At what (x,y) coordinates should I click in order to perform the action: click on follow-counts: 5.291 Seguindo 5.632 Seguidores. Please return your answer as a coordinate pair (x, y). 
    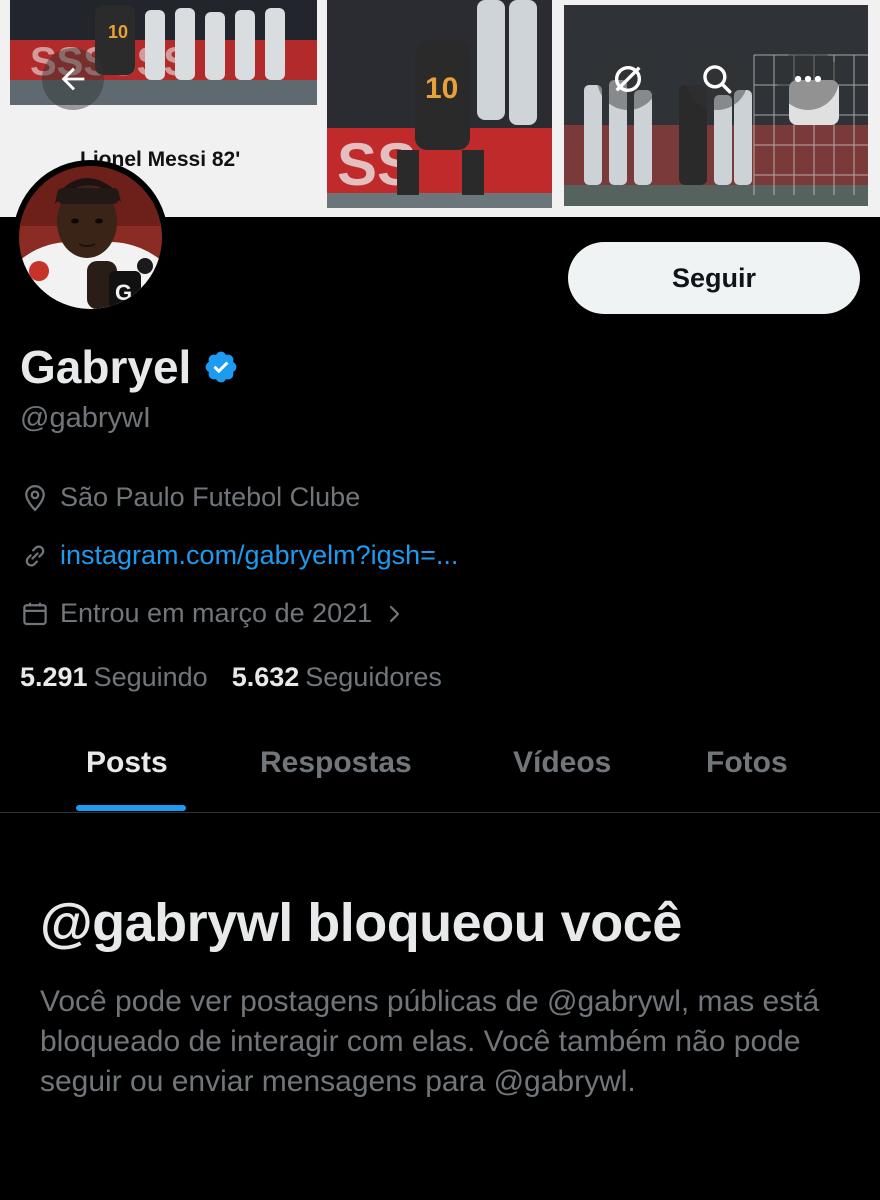
    Looking at the image, I should click on (231, 677).